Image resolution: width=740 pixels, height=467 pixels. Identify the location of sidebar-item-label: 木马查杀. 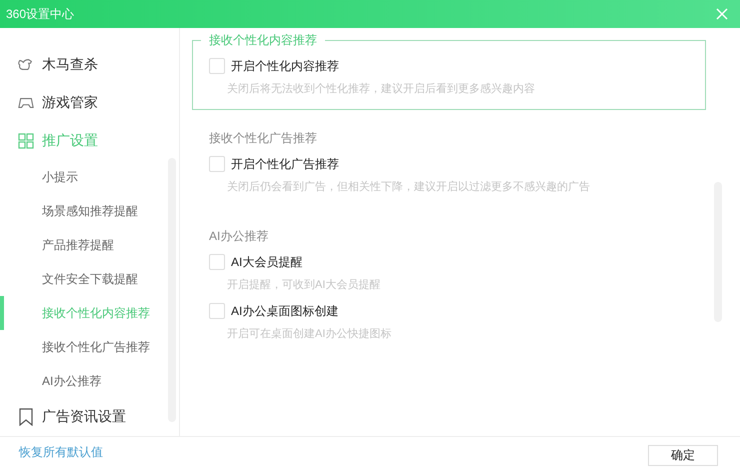
(70, 65).